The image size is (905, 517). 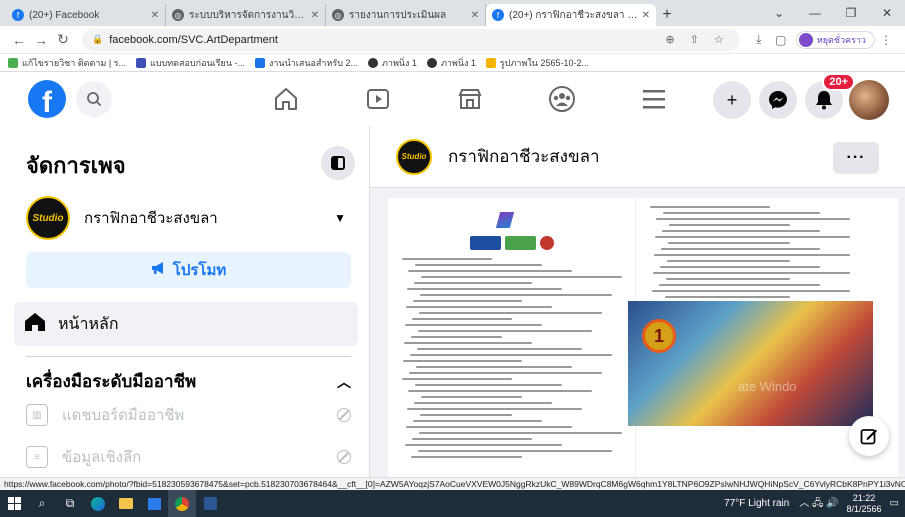 What do you see at coordinates (697, 39) in the screenshot?
I see `omnibox-actions: ⊕ ⇧ ☆` at bounding box center [697, 39].